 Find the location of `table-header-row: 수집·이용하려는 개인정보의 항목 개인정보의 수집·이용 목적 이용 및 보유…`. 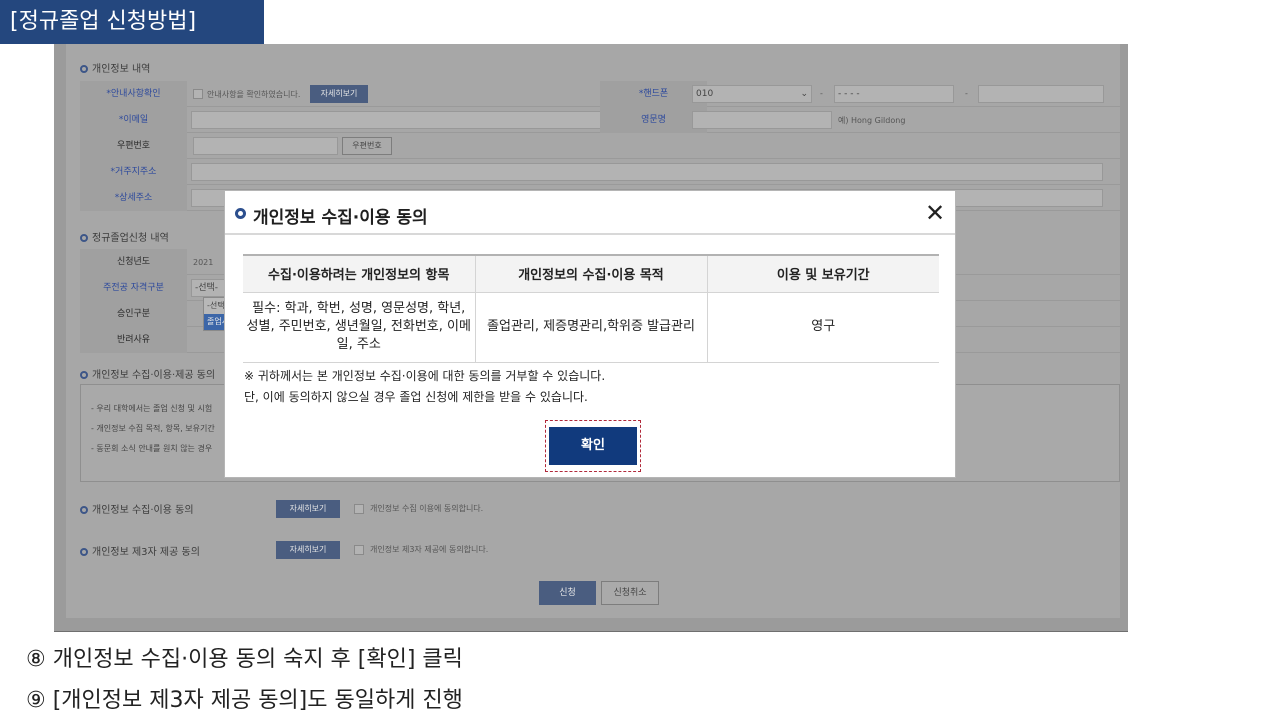

table-header-row: 수집·이용하려는 개인정보의 항목 개인정보의 수집·이용 목적 이용 및 보유… is located at coordinates (591, 273).